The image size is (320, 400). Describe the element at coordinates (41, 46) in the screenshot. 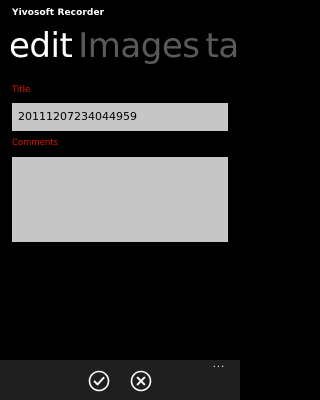

I see `pivot-item-edit: edit` at that location.